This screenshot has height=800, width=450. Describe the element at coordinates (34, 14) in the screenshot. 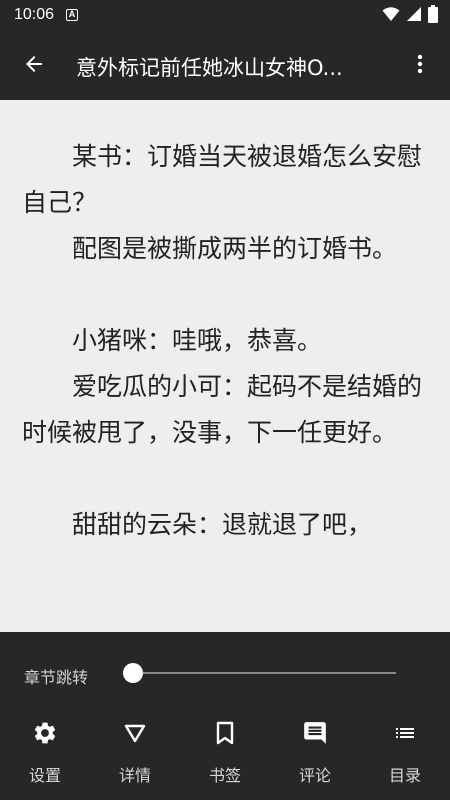

I see `status-time: 10:06` at that location.